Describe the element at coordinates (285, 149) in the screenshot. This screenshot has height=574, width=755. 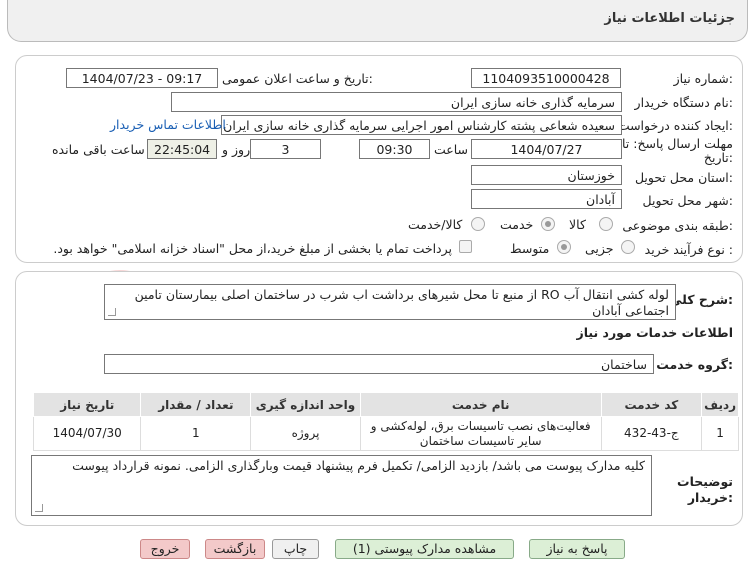
I see `days-remaining-field: 3` at that location.